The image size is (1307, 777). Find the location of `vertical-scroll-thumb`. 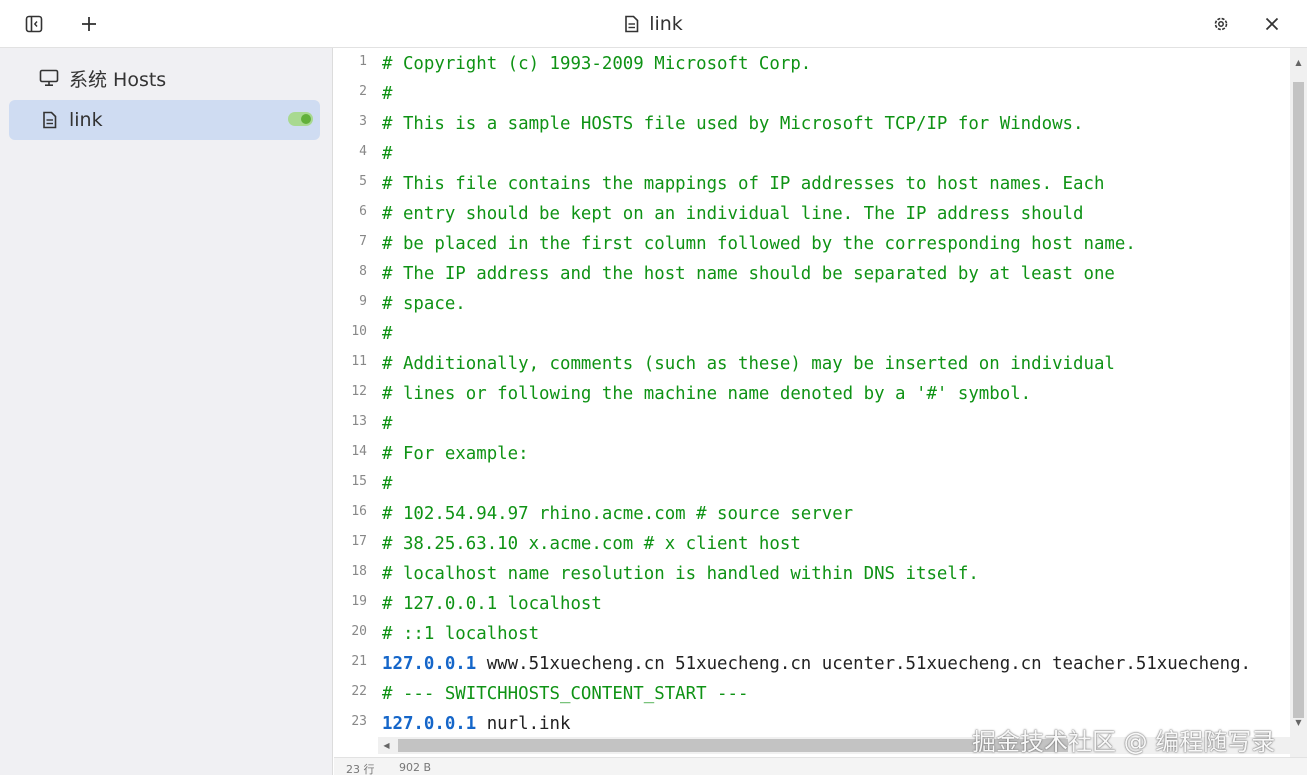

vertical-scroll-thumb is located at coordinates (1298, 400).